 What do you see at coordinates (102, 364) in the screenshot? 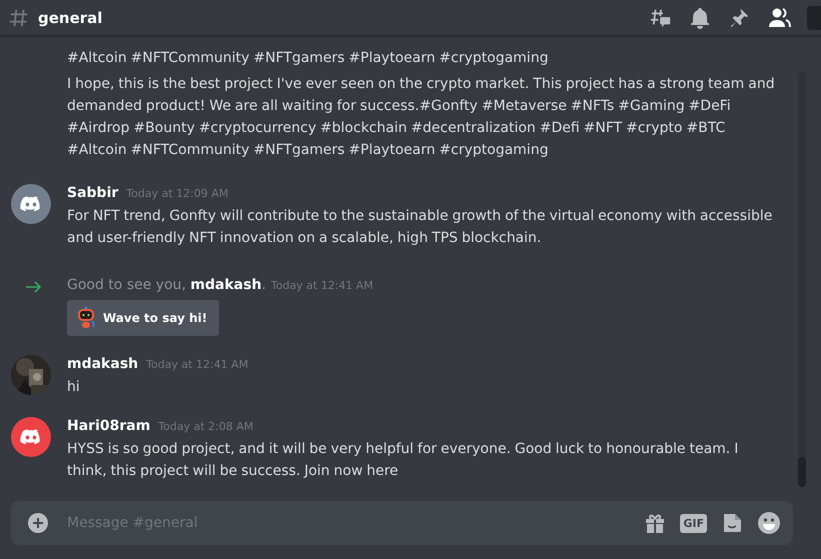
I see `username: mdakash` at bounding box center [102, 364].